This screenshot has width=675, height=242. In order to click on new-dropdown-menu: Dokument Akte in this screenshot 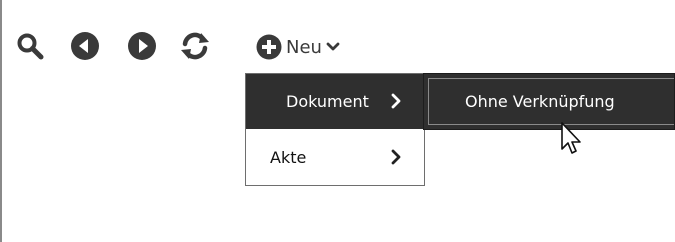, I will do `click(335, 129)`.